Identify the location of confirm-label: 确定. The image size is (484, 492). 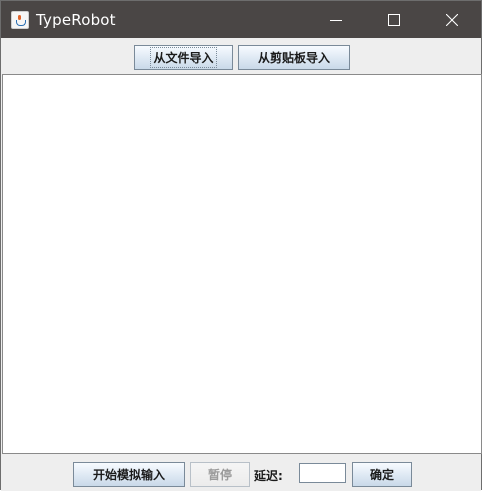
(381, 475).